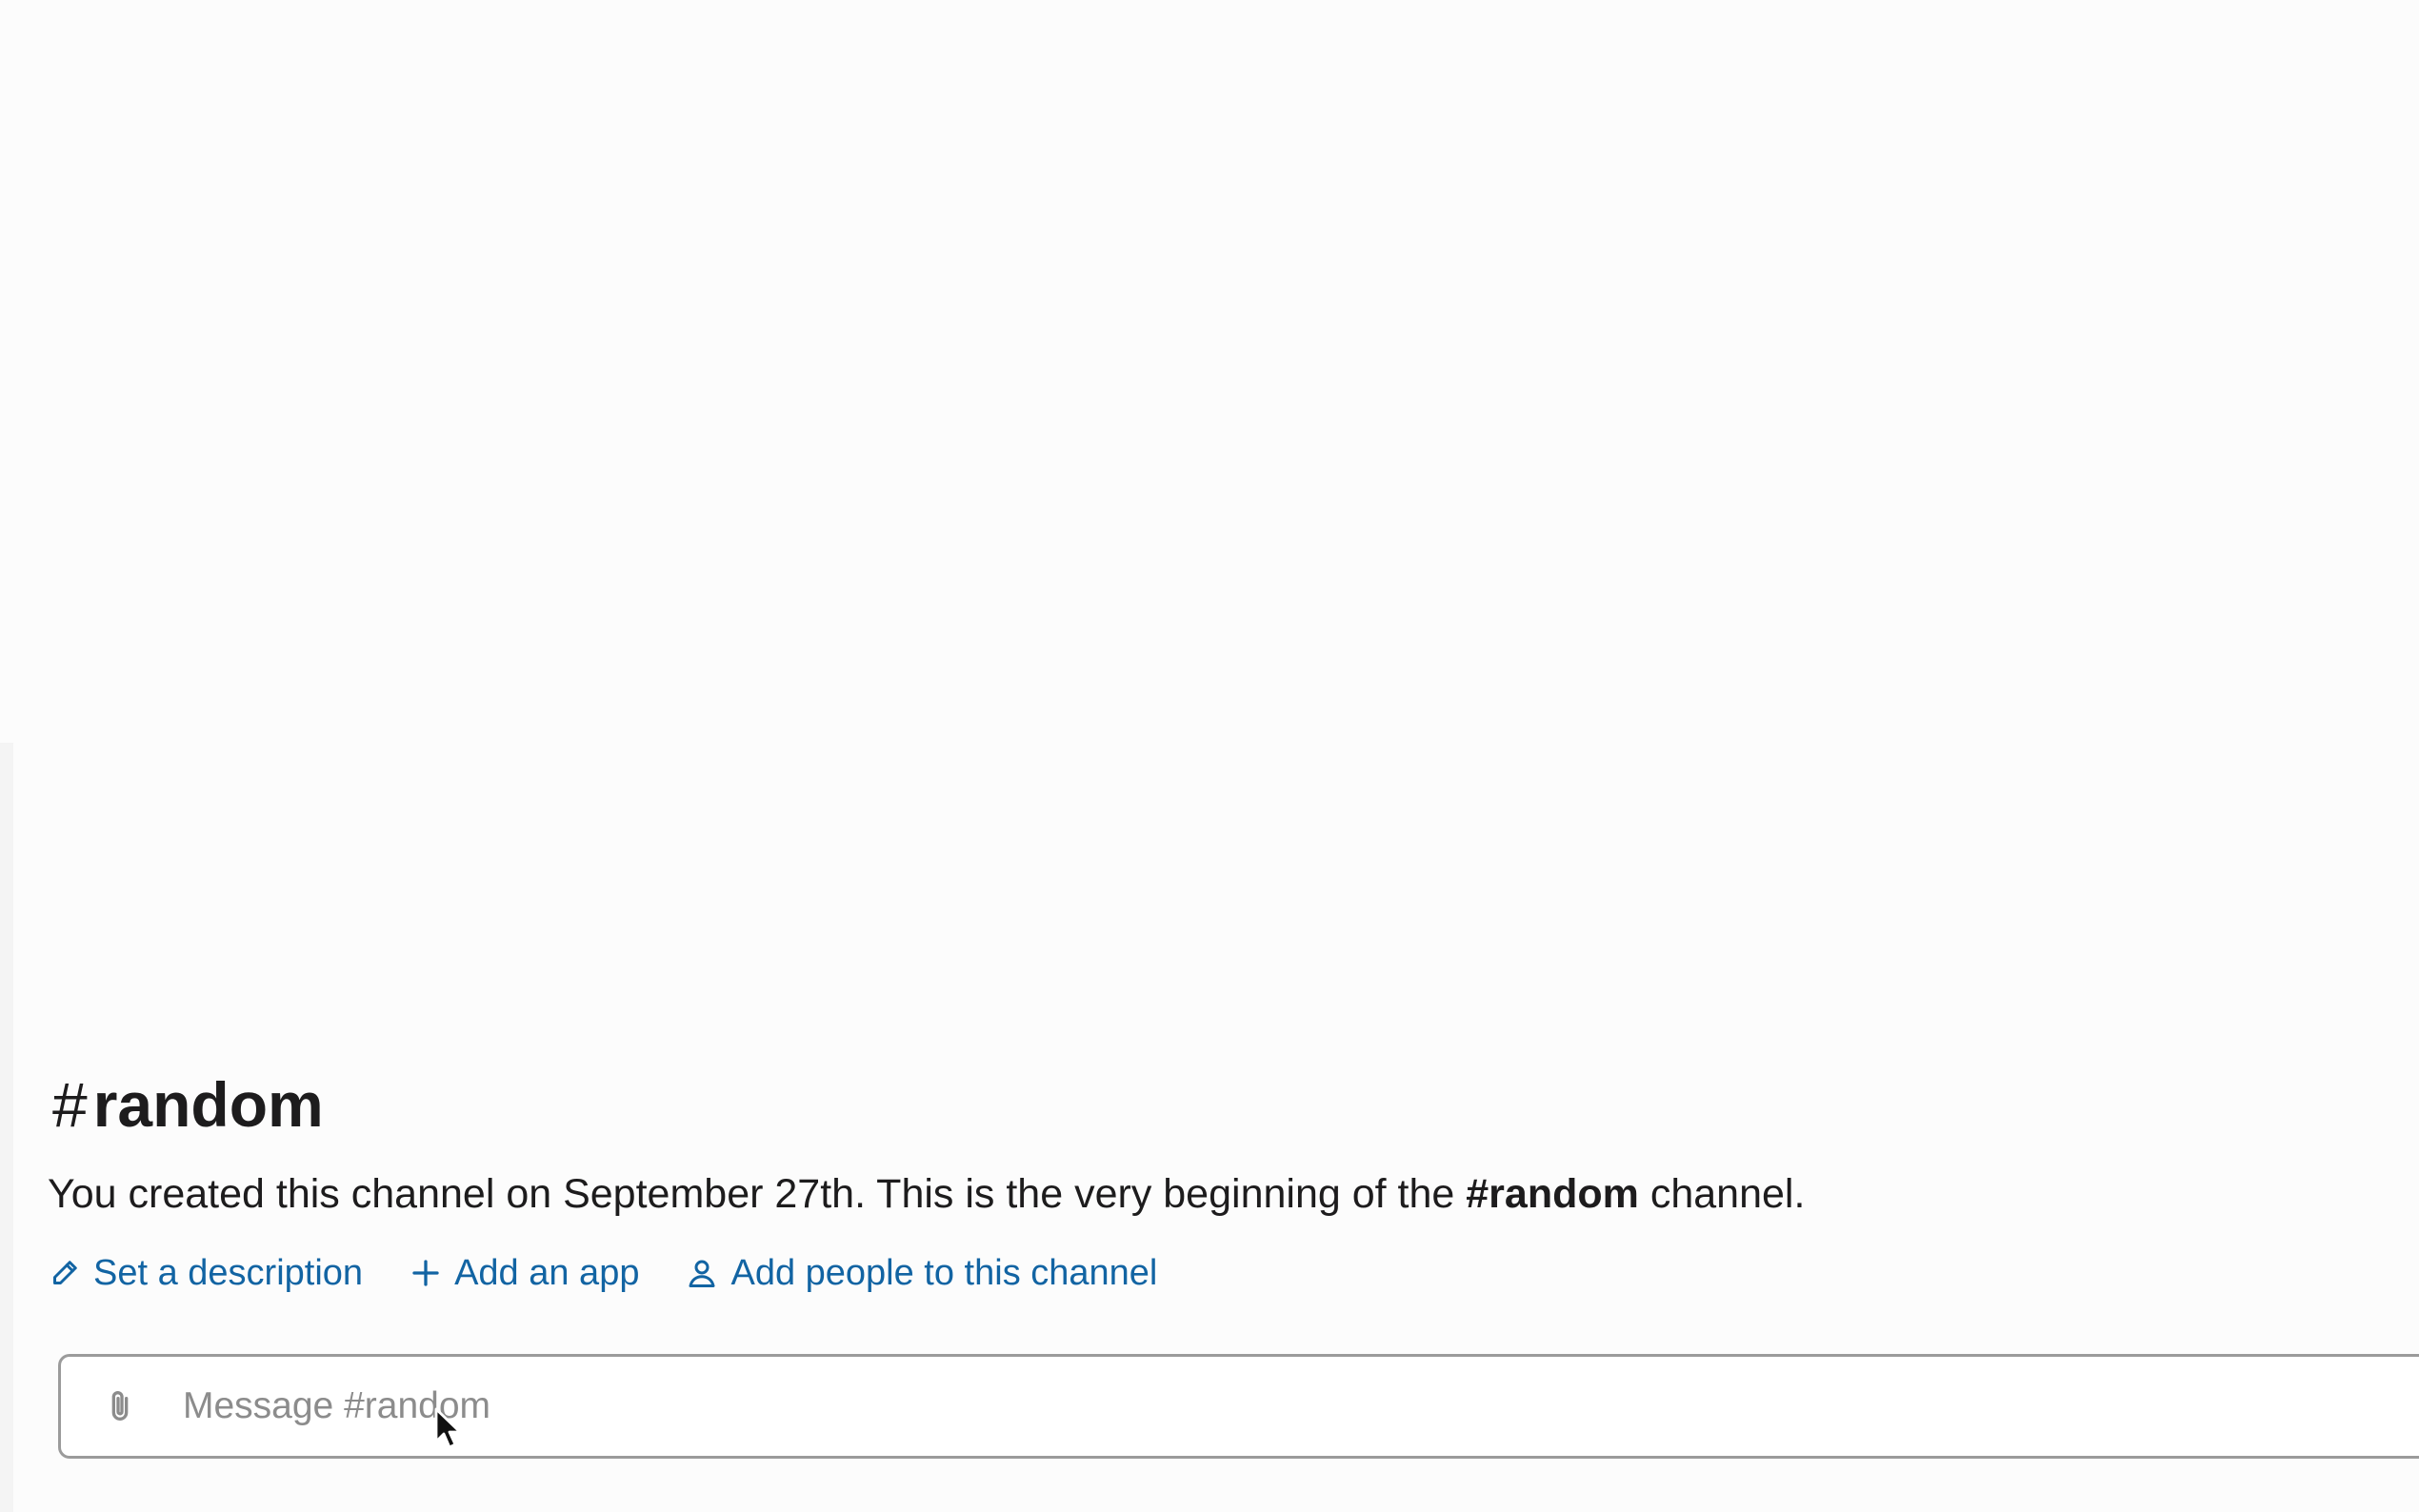  Describe the element at coordinates (65, 1272) in the screenshot. I see `pencil-icon` at that location.